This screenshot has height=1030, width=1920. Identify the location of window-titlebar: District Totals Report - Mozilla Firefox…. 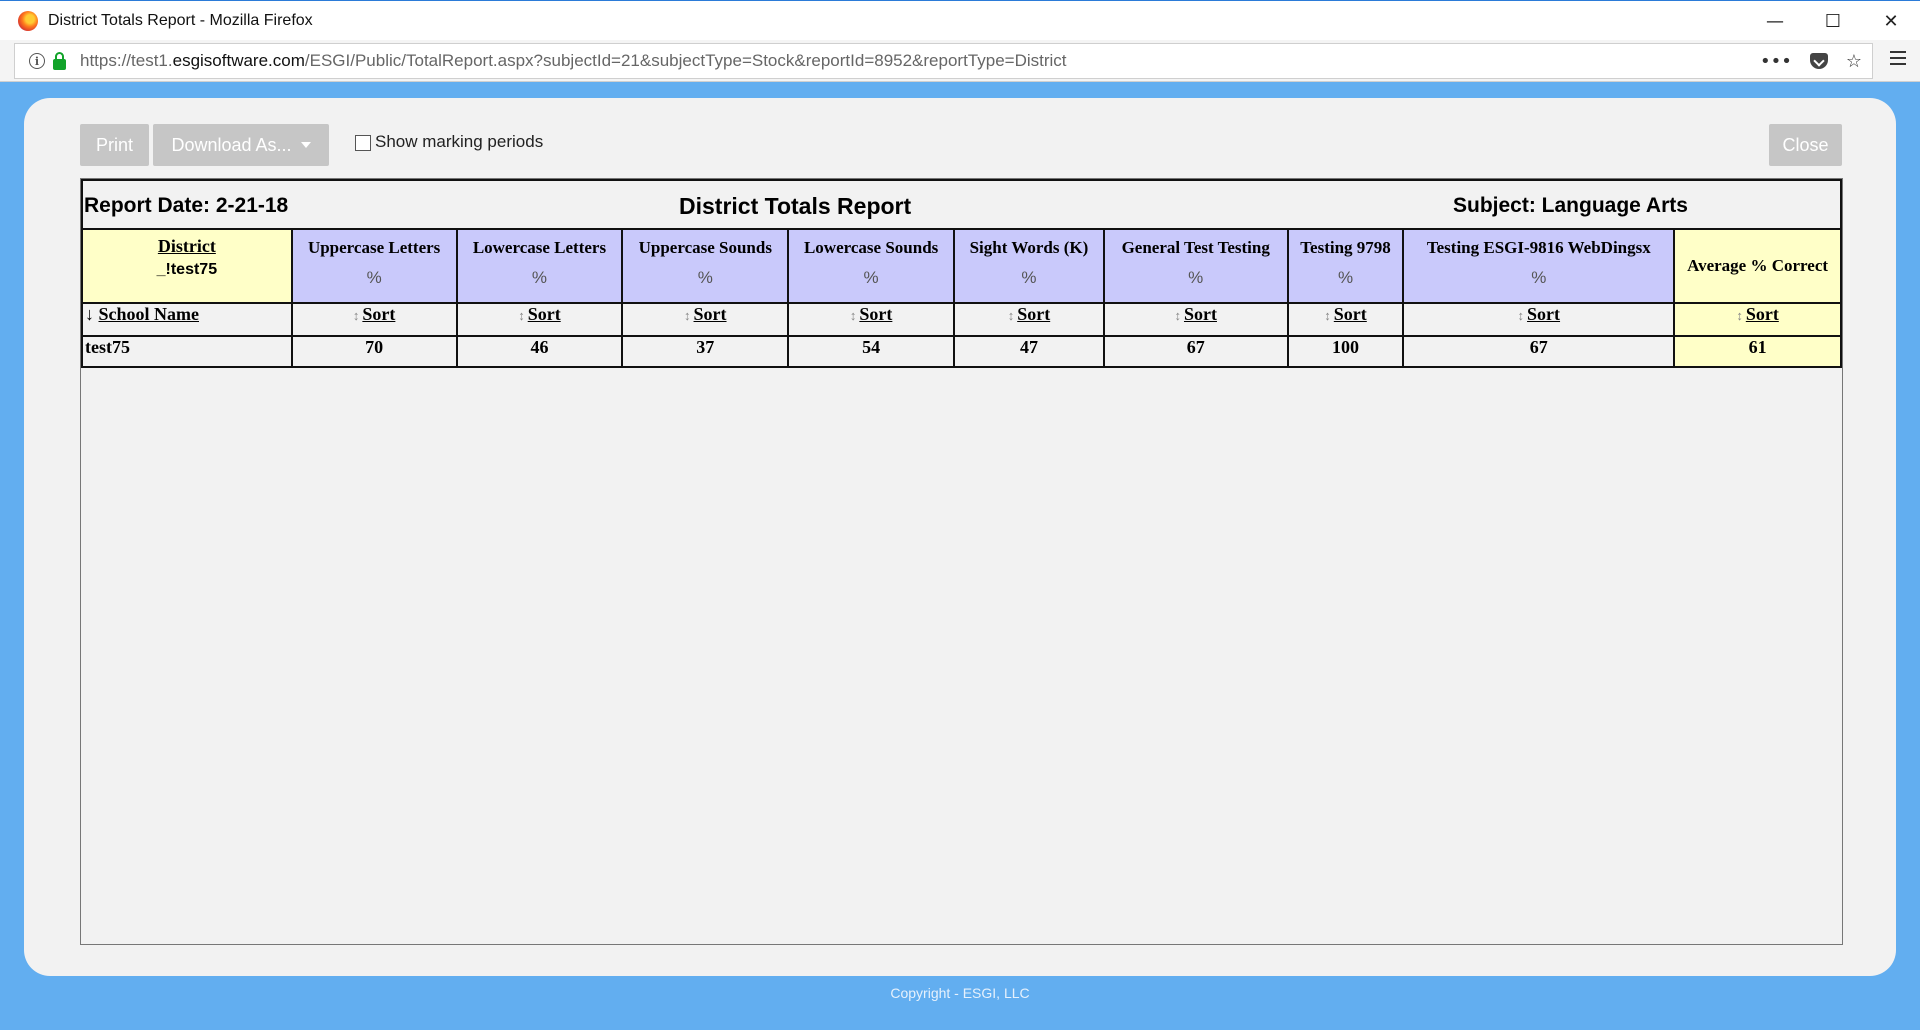
(960, 20).